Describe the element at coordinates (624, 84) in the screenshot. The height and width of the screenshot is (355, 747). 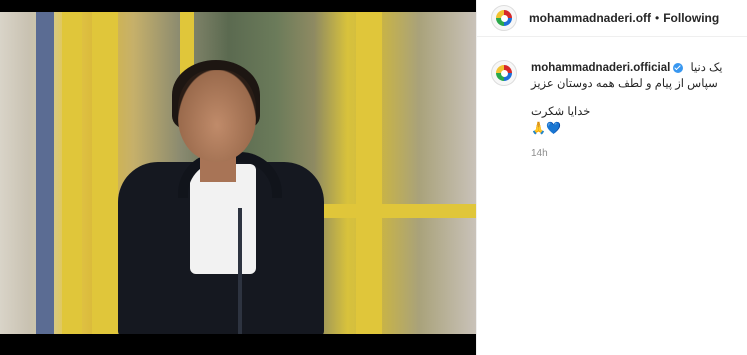
I see `caption-line-2: سپاس از پیام و لطف همه دوستان عزیز` at that location.